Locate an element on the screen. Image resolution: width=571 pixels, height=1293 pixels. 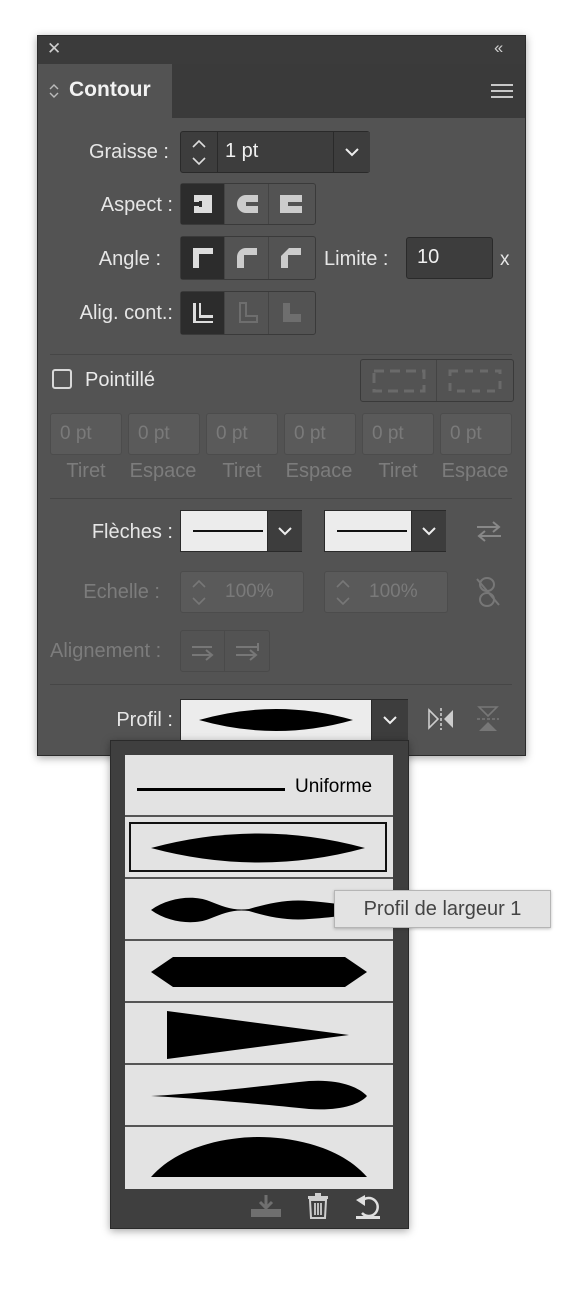
align-center-icon is located at coordinates (202, 313).